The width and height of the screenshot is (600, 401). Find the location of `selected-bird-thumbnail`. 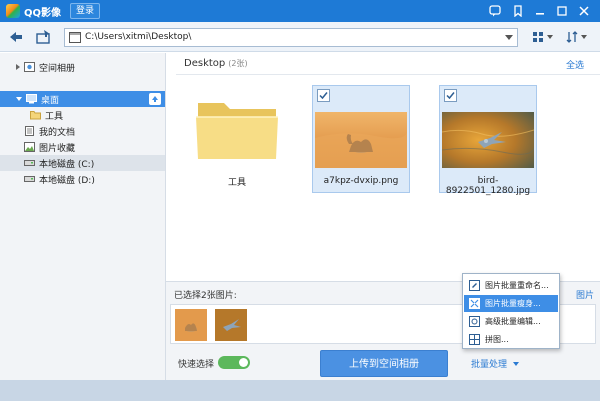

selected-bird-thumbnail is located at coordinates (231, 325).